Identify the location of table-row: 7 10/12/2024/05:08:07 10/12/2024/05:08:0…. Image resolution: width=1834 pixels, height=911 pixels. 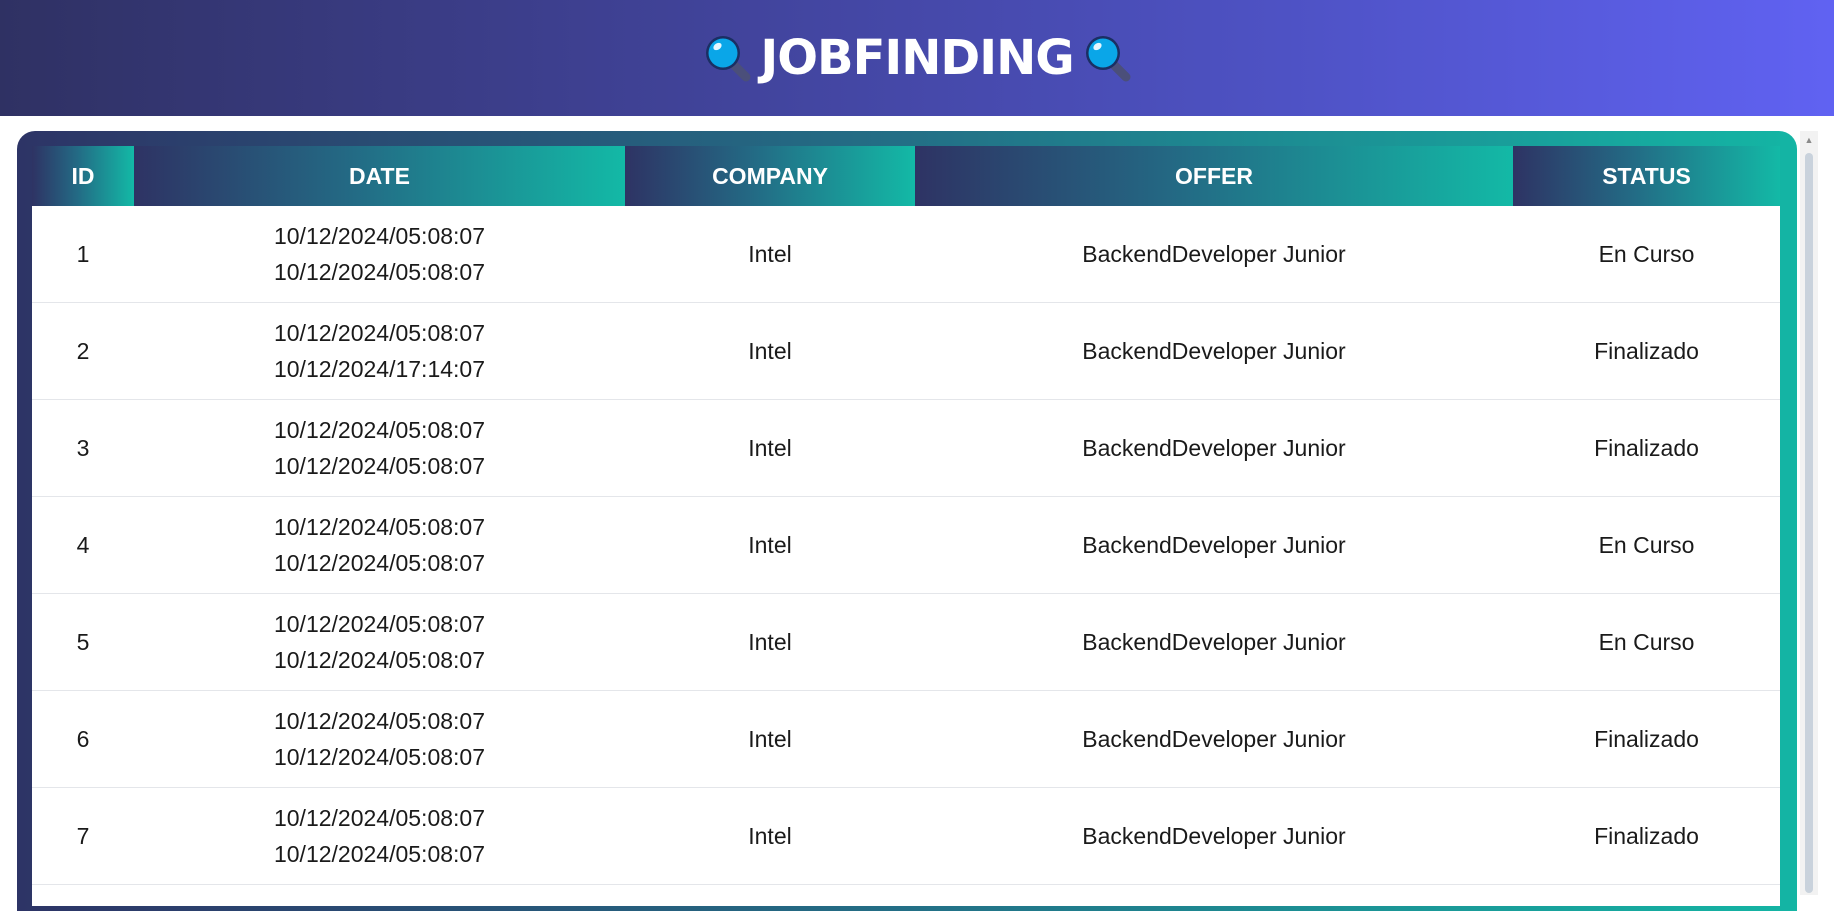
(906, 836).